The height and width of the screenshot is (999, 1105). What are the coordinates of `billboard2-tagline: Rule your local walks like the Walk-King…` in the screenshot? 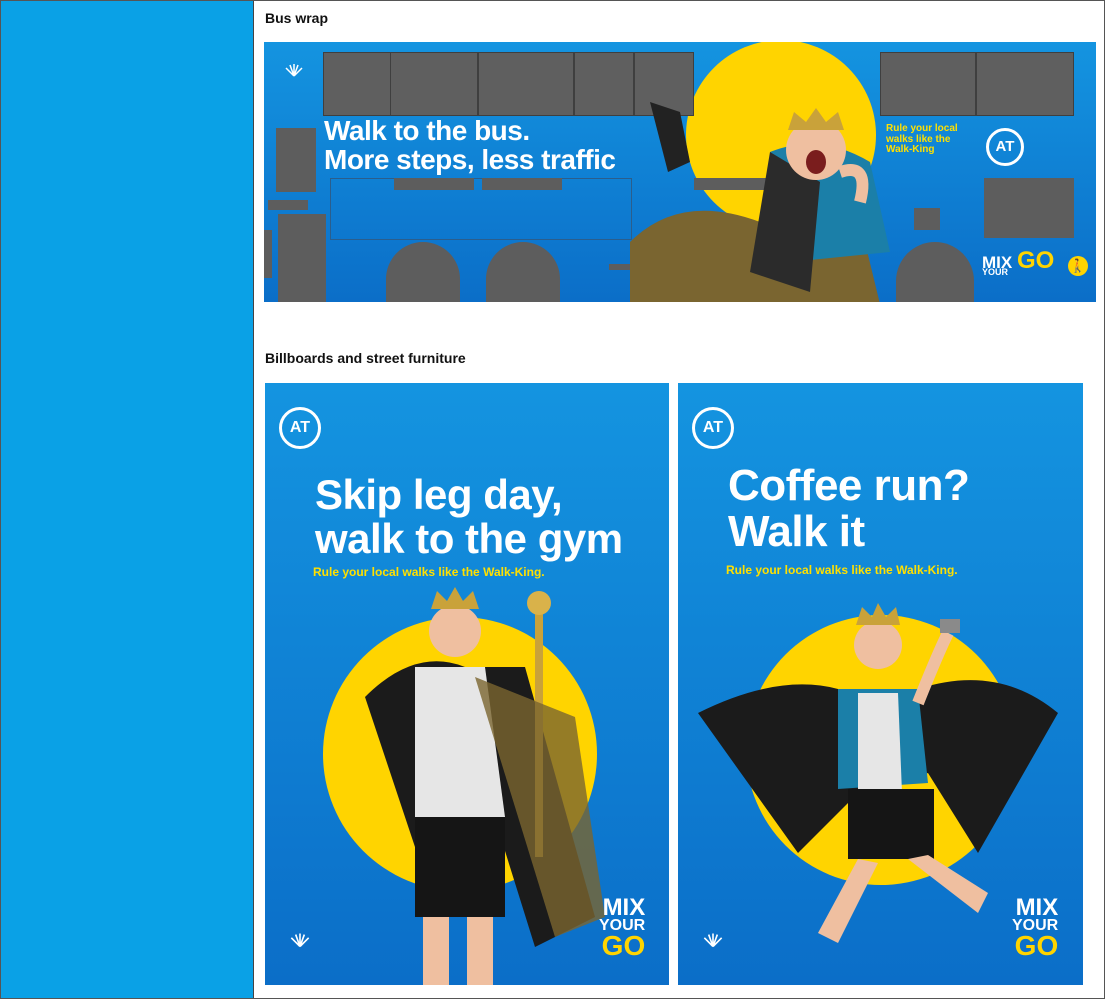 It's located at (842, 570).